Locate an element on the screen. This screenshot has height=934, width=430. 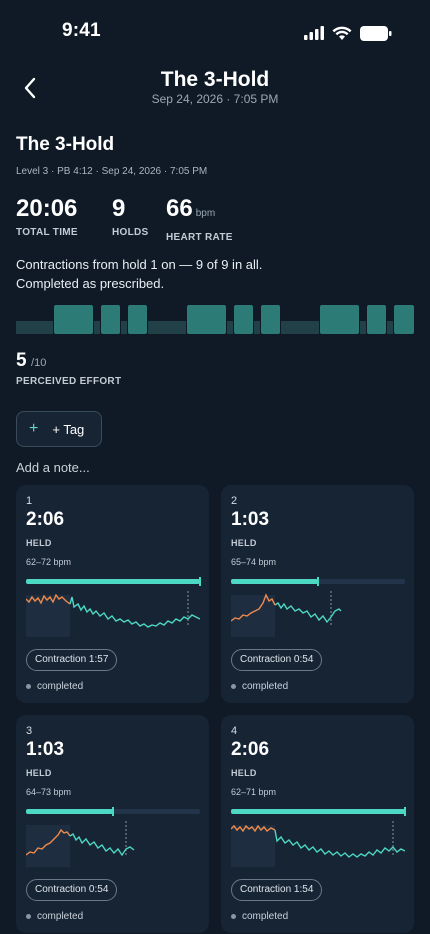
hold-number: 1 is located at coordinates (29, 501).